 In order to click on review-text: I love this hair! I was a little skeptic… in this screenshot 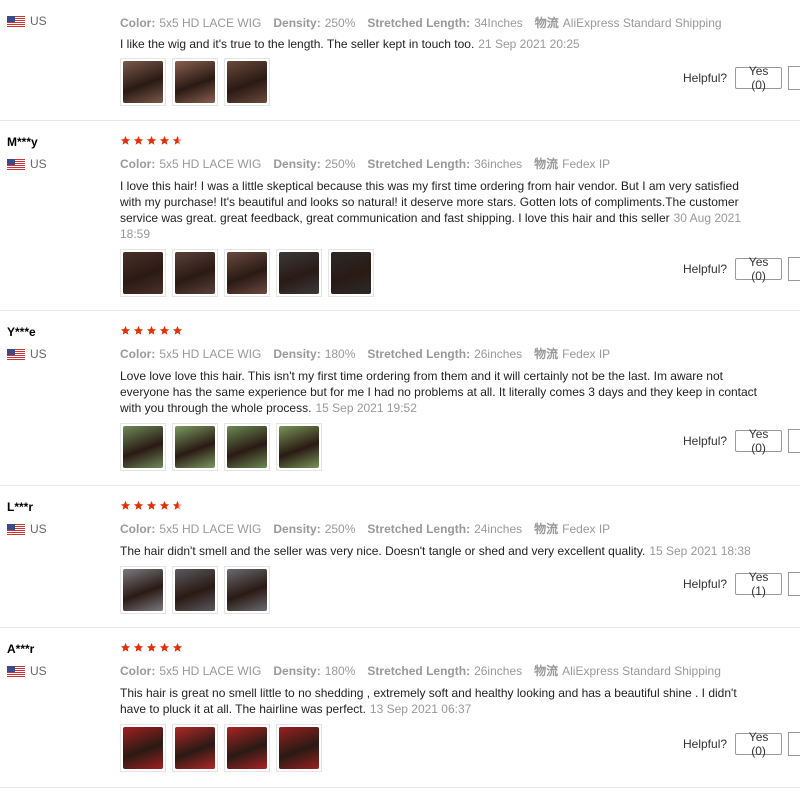, I will do `click(440, 210)`.